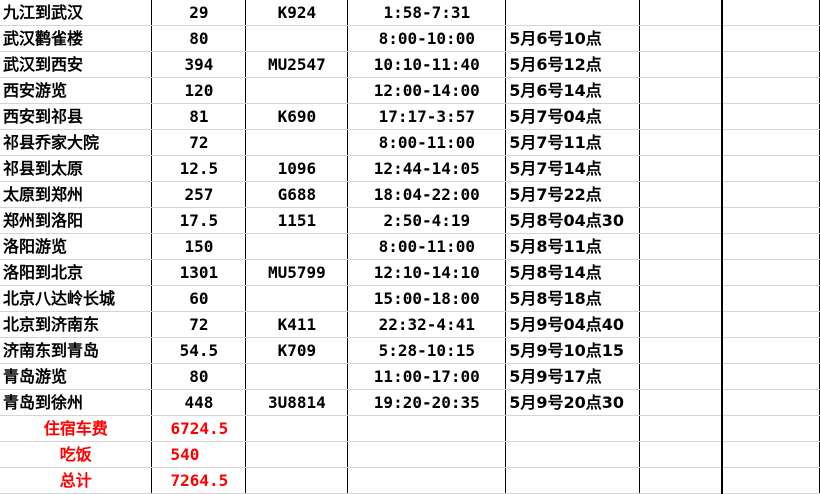  What do you see at coordinates (427, 220) in the screenshot?
I see `time-cell: 2:50-4:19` at bounding box center [427, 220].